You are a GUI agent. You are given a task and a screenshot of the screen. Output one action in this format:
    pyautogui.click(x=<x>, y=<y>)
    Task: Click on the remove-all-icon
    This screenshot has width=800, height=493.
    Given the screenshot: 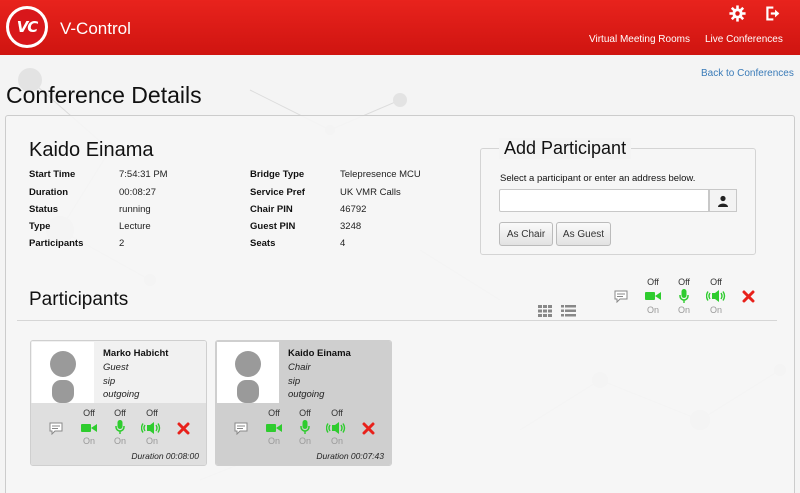 What is the action you would take?
    pyautogui.click(x=748, y=296)
    